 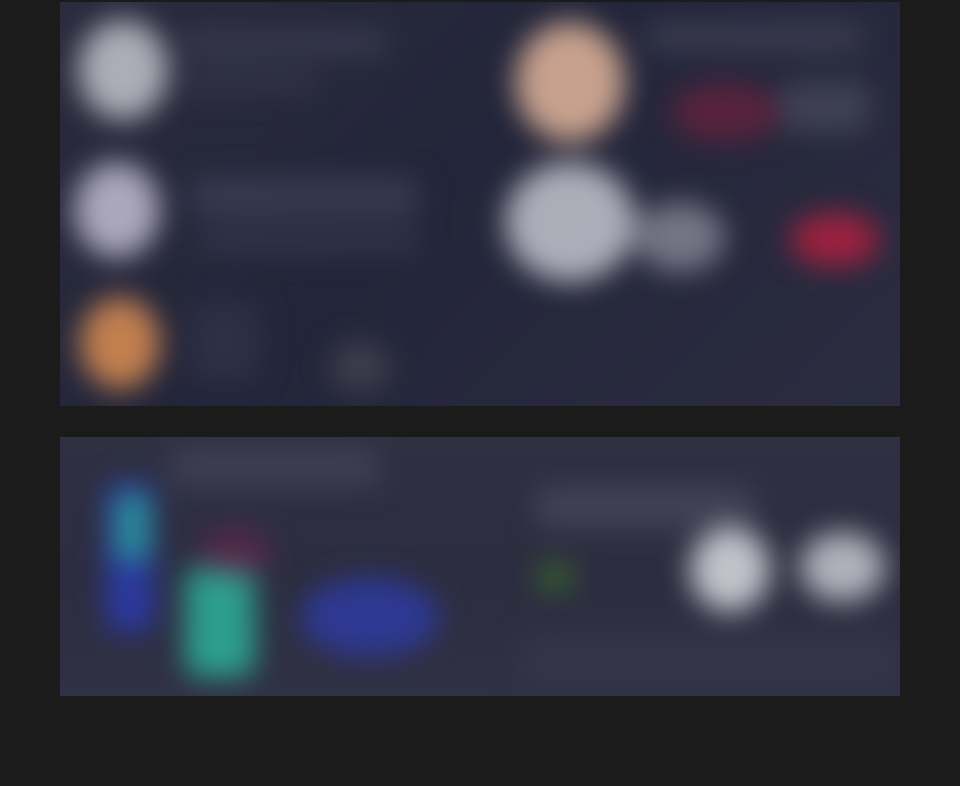 What do you see at coordinates (835, 239) in the screenshot?
I see `red-badge` at bounding box center [835, 239].